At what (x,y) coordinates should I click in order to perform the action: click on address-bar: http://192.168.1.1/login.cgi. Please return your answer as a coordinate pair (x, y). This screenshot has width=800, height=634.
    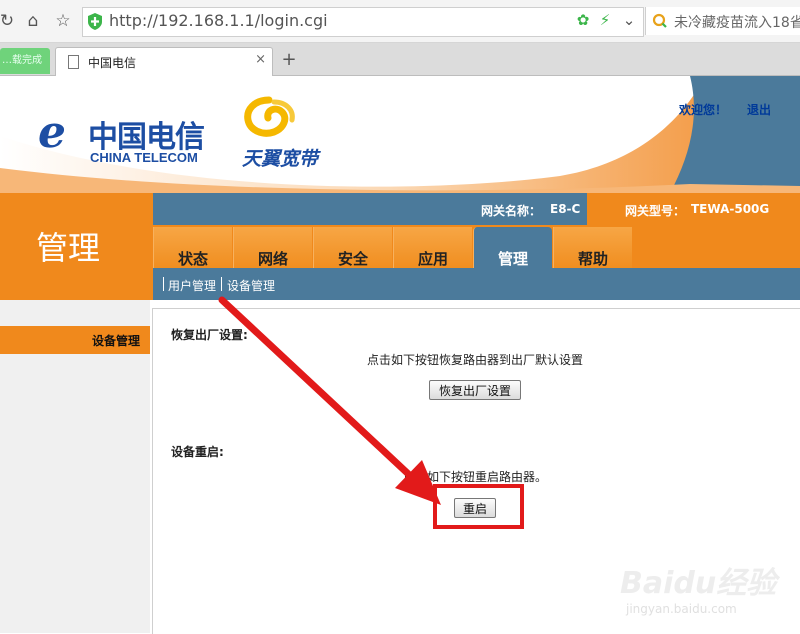
    Looking at the image, I should click on (363, 22).